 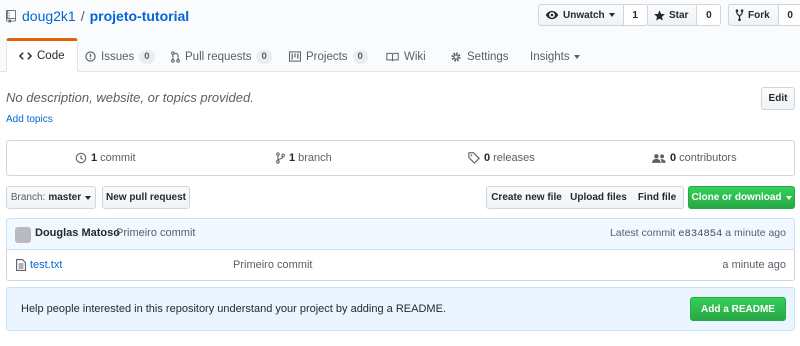 I want to click on contributors-label: contributors, so click(x=708, y=158).